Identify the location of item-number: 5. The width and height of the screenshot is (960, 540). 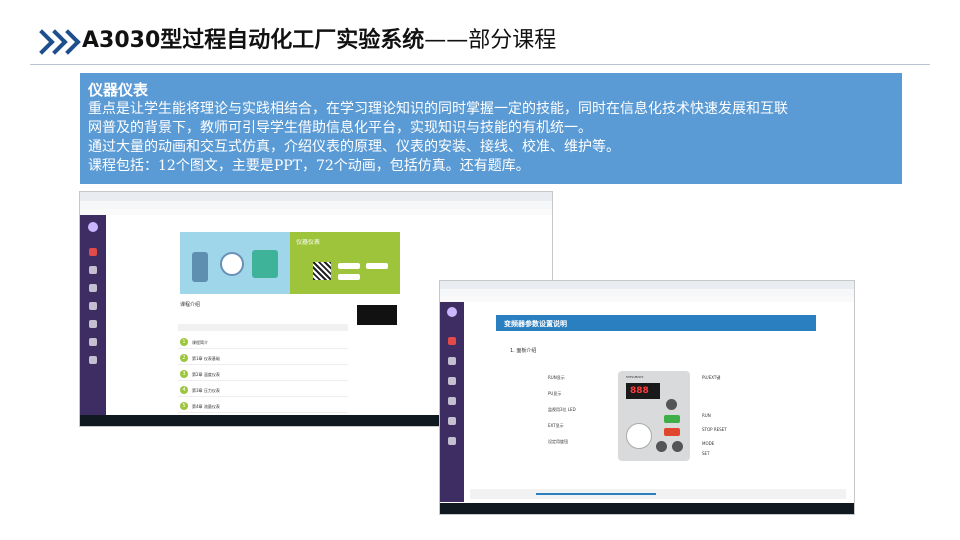
(184, 406).